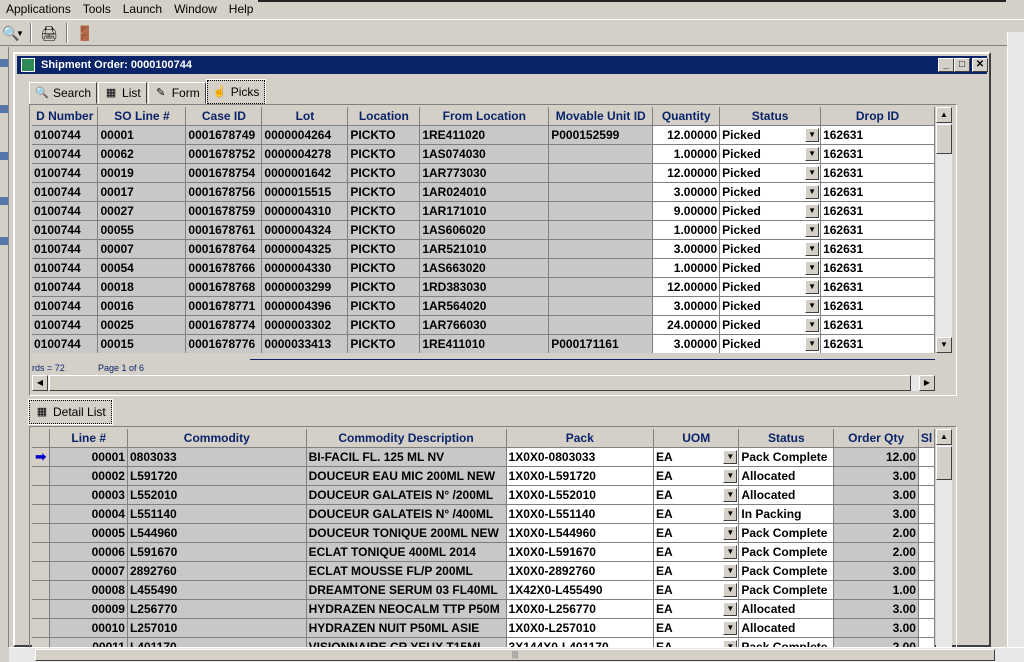 This screenshot has width=1024, height=662. What do you see at coordinates (877, 116) in the screenshot?
I see `column-header: Drop ID` at bounding box center [877, 116].